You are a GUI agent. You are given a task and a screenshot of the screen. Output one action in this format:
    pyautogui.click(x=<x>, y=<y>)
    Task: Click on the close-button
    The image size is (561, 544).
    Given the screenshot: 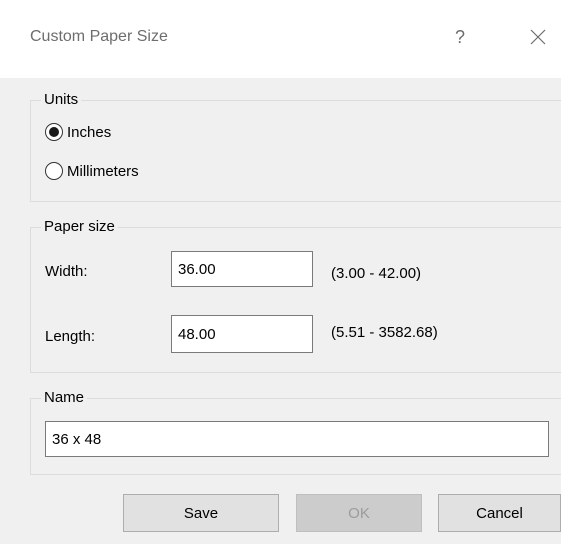 What is the action you would take?
    pyautogui.click(x=538, y=37)
    